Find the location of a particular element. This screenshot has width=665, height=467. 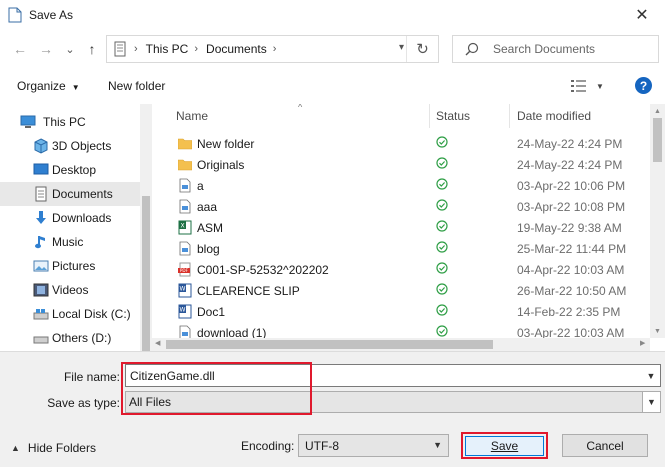

close-icon: ✕ is located at coordinates (642, 15).